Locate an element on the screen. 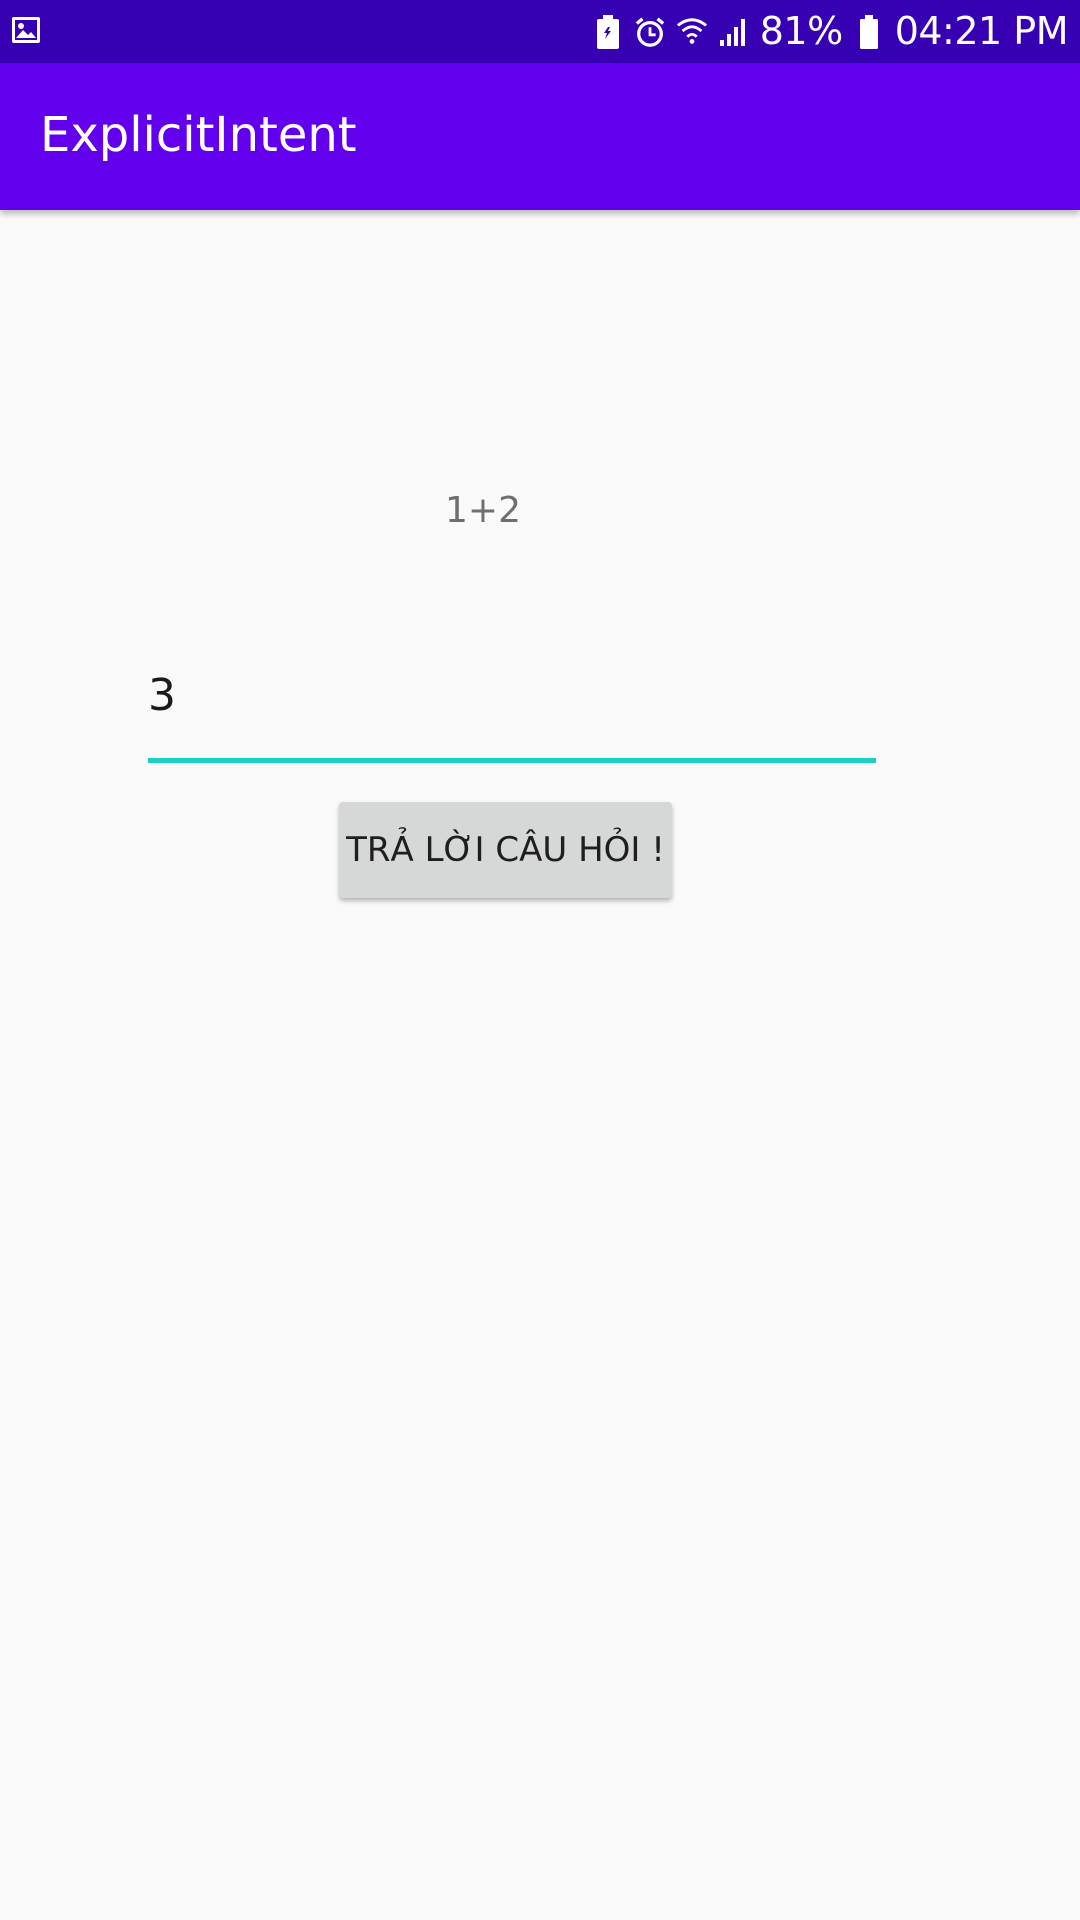 This screenshot has height=1920, width=1080. answer-input is located at coordinates (512, 695).